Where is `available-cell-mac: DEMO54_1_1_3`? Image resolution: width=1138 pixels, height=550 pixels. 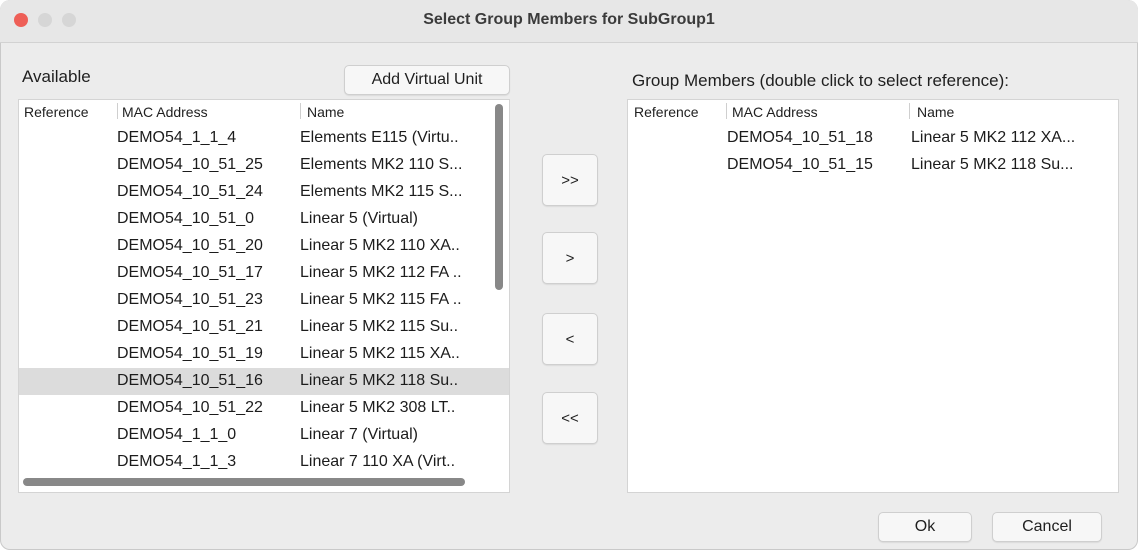 available-cell-mac: DEMO54_1_1_3 is located at coordinates (177, 461).